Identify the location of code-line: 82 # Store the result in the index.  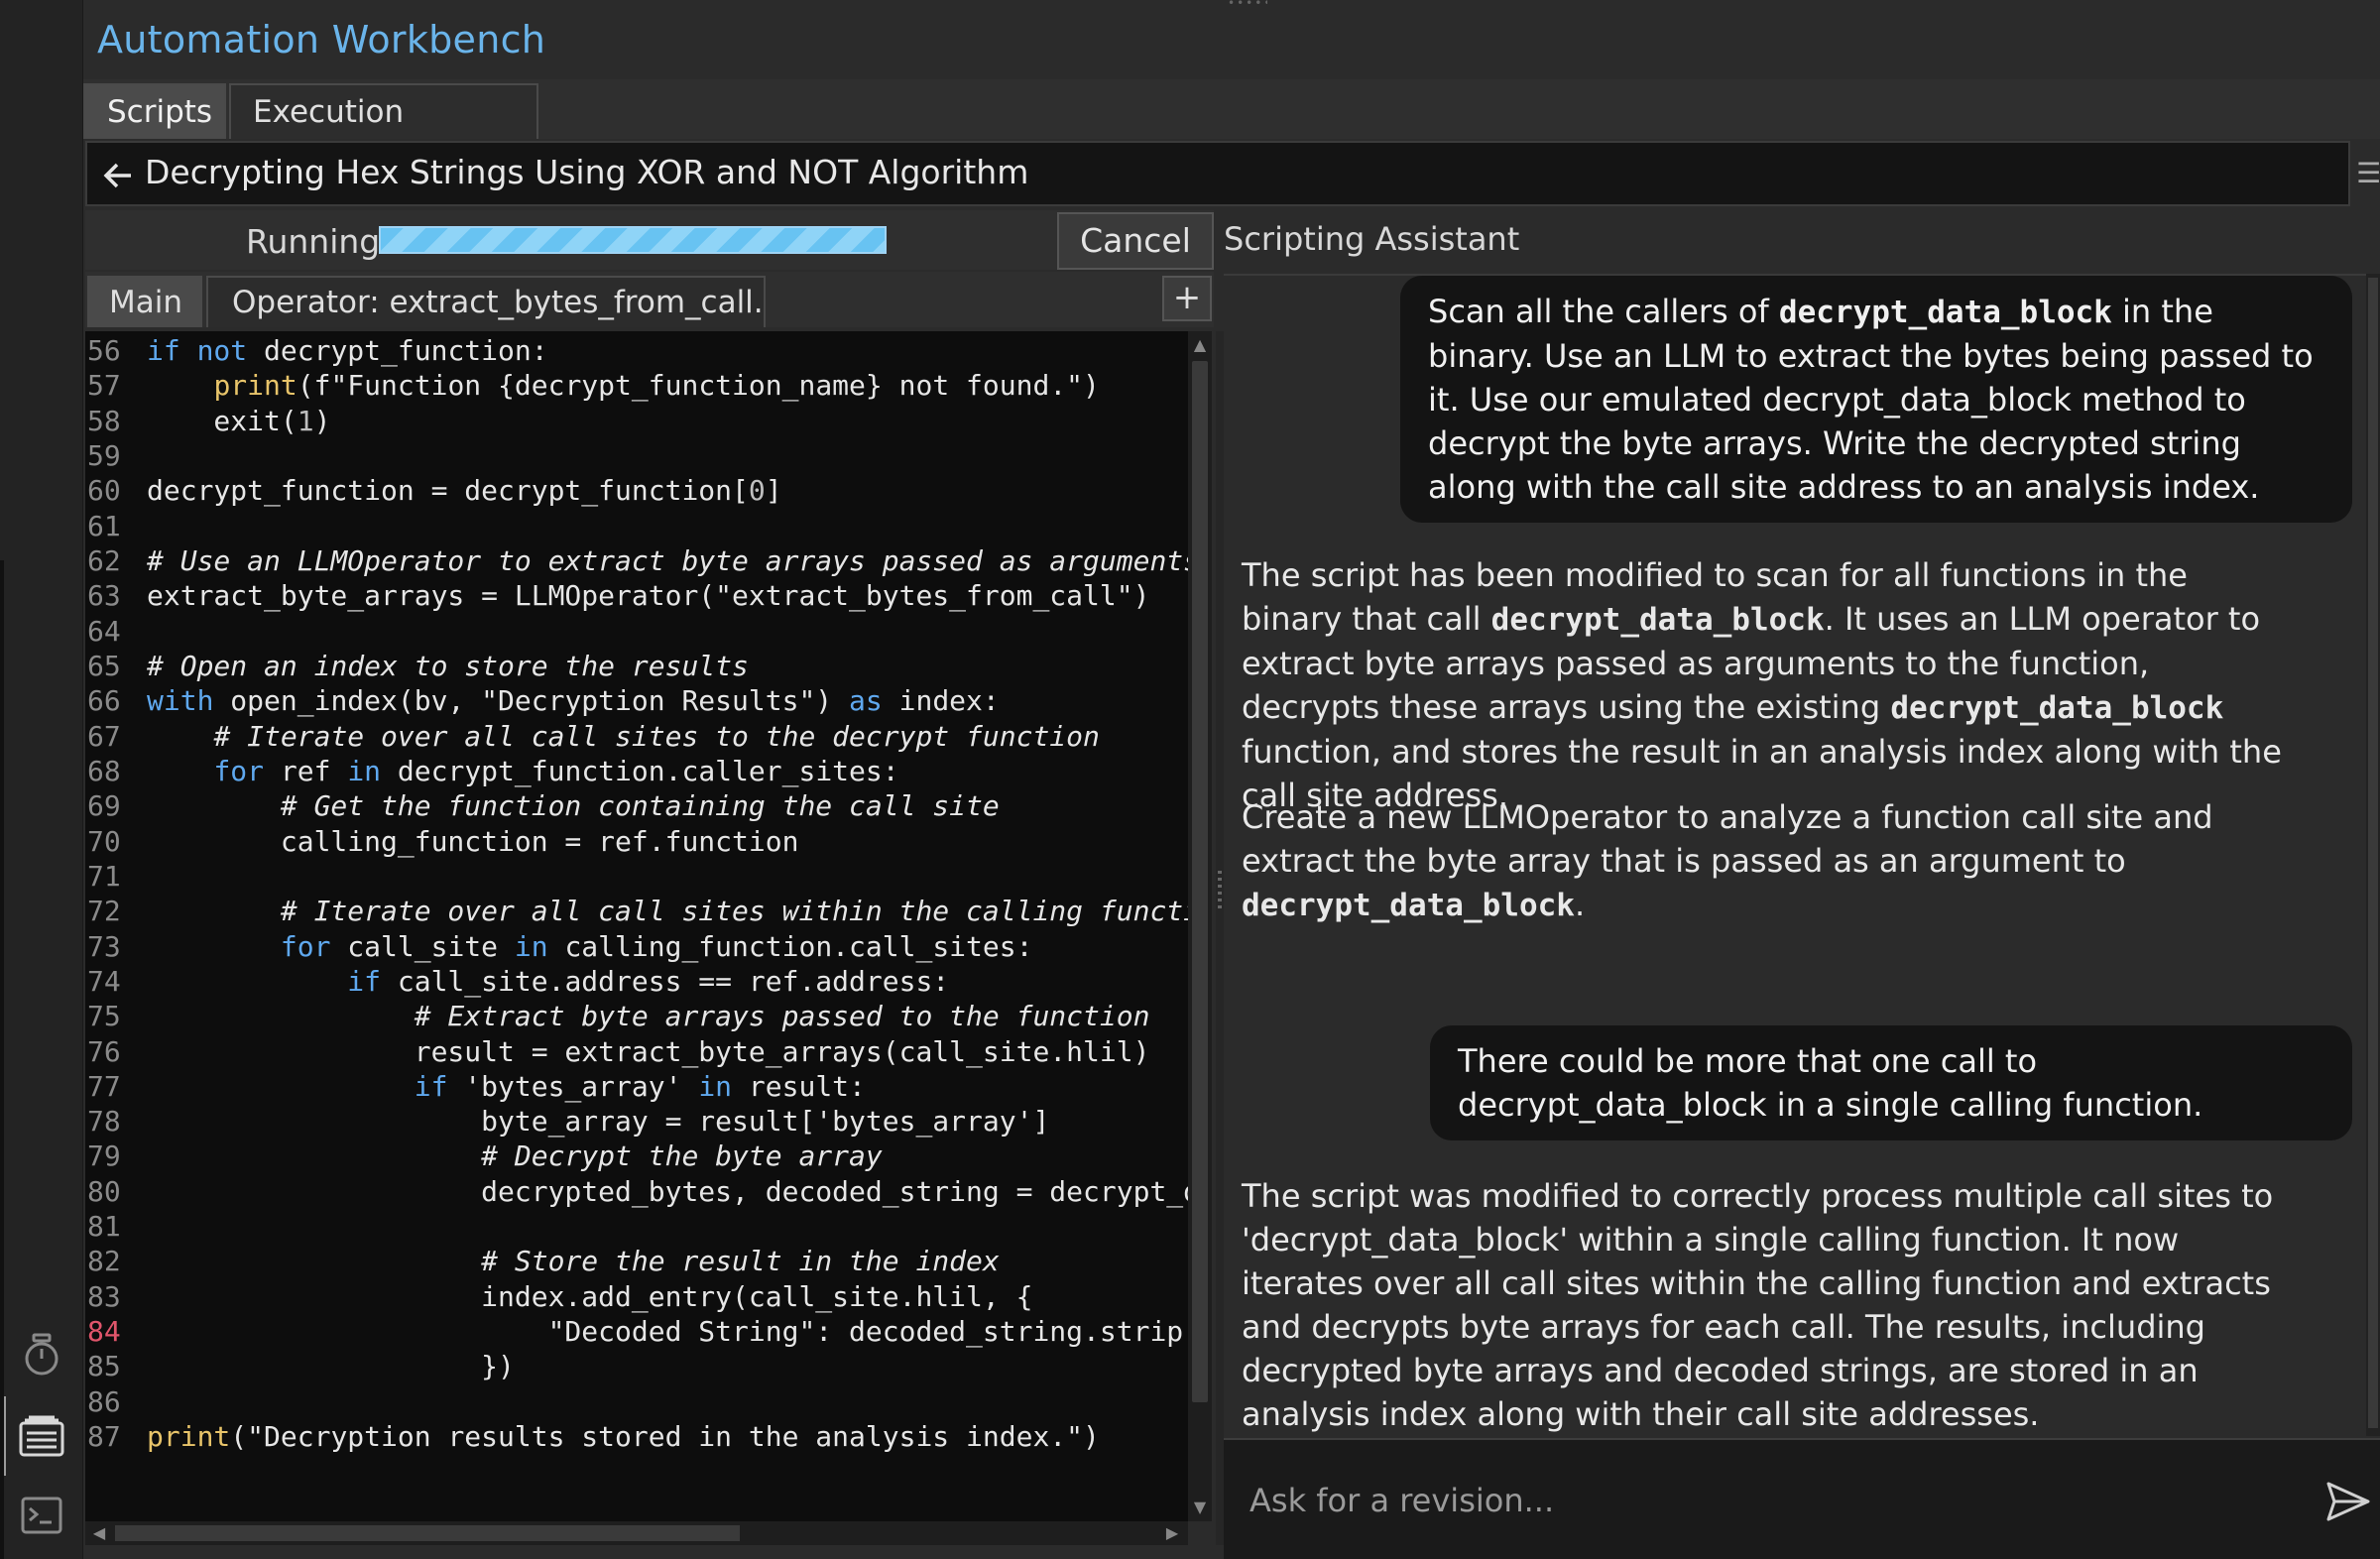
(636, 1262).